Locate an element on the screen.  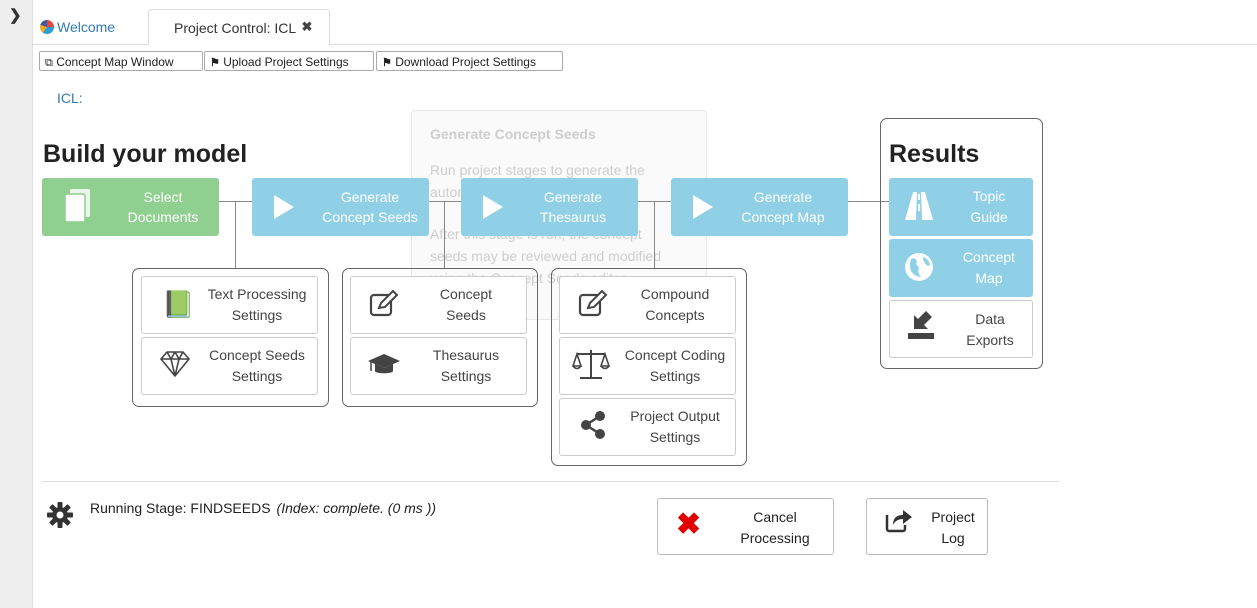
chevron-right-icon: ❯ is located at coordinates (15, 15).